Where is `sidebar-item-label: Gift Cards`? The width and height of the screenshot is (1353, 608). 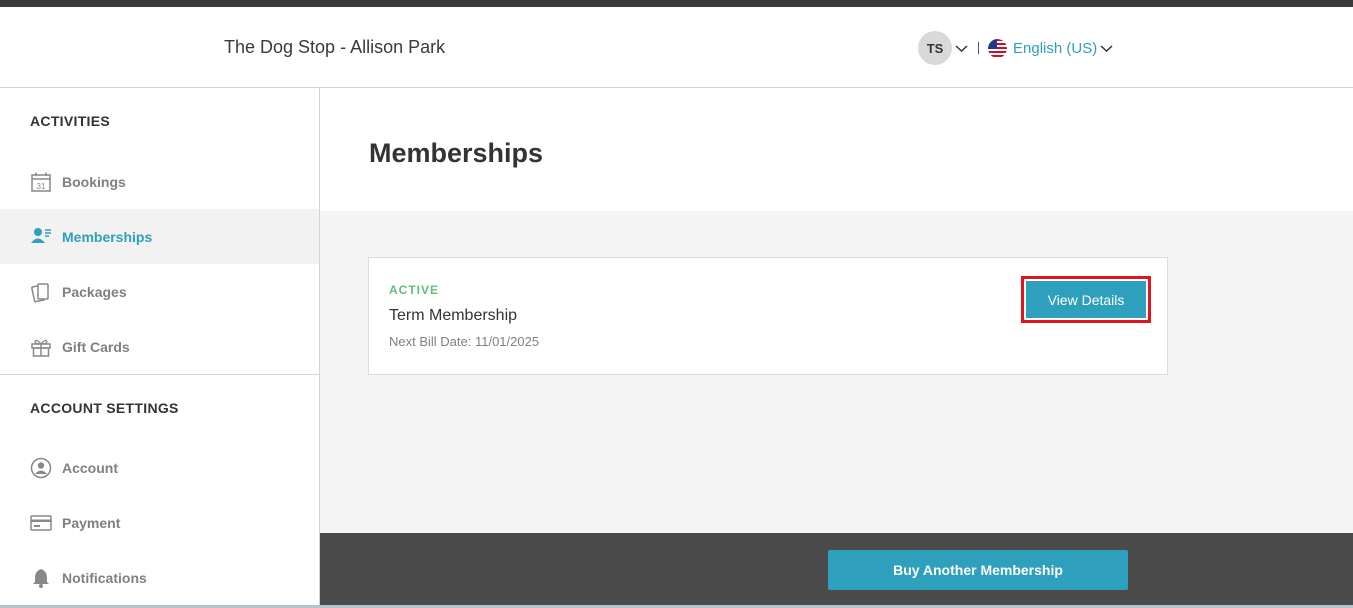
sidebar-item-label: Gift Cards is located at coordinates (96, 346).